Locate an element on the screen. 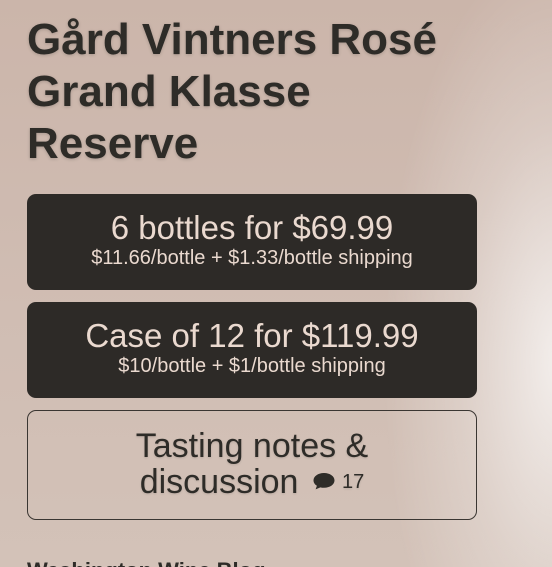 The width and height of the screenshot is (552, 567). speech-bubble-icon is located at coordinates (324, 480).